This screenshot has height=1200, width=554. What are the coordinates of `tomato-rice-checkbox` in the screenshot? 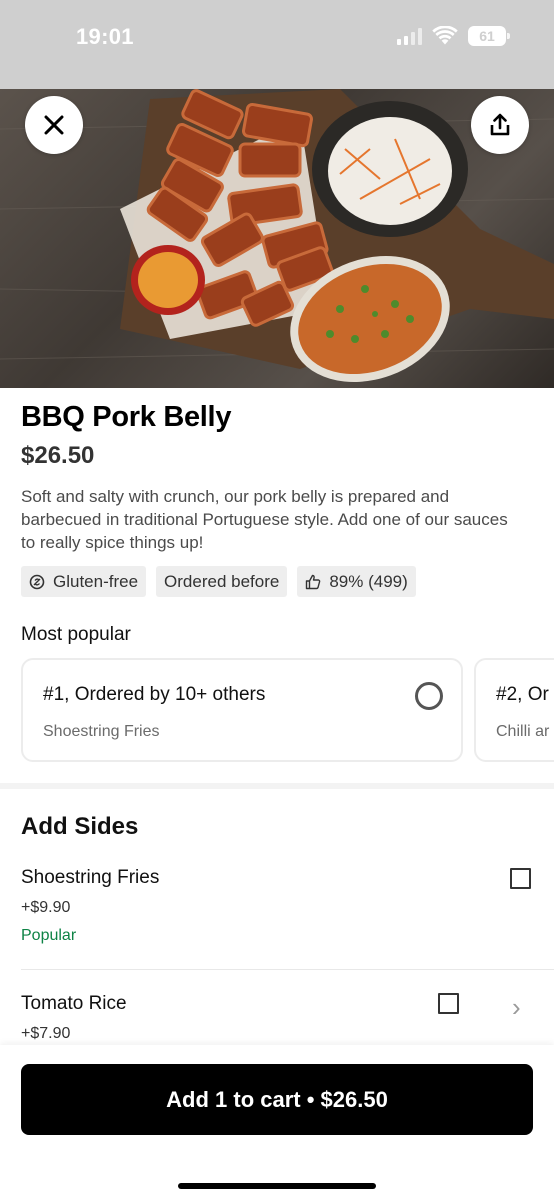 It's located at (448, 1003).